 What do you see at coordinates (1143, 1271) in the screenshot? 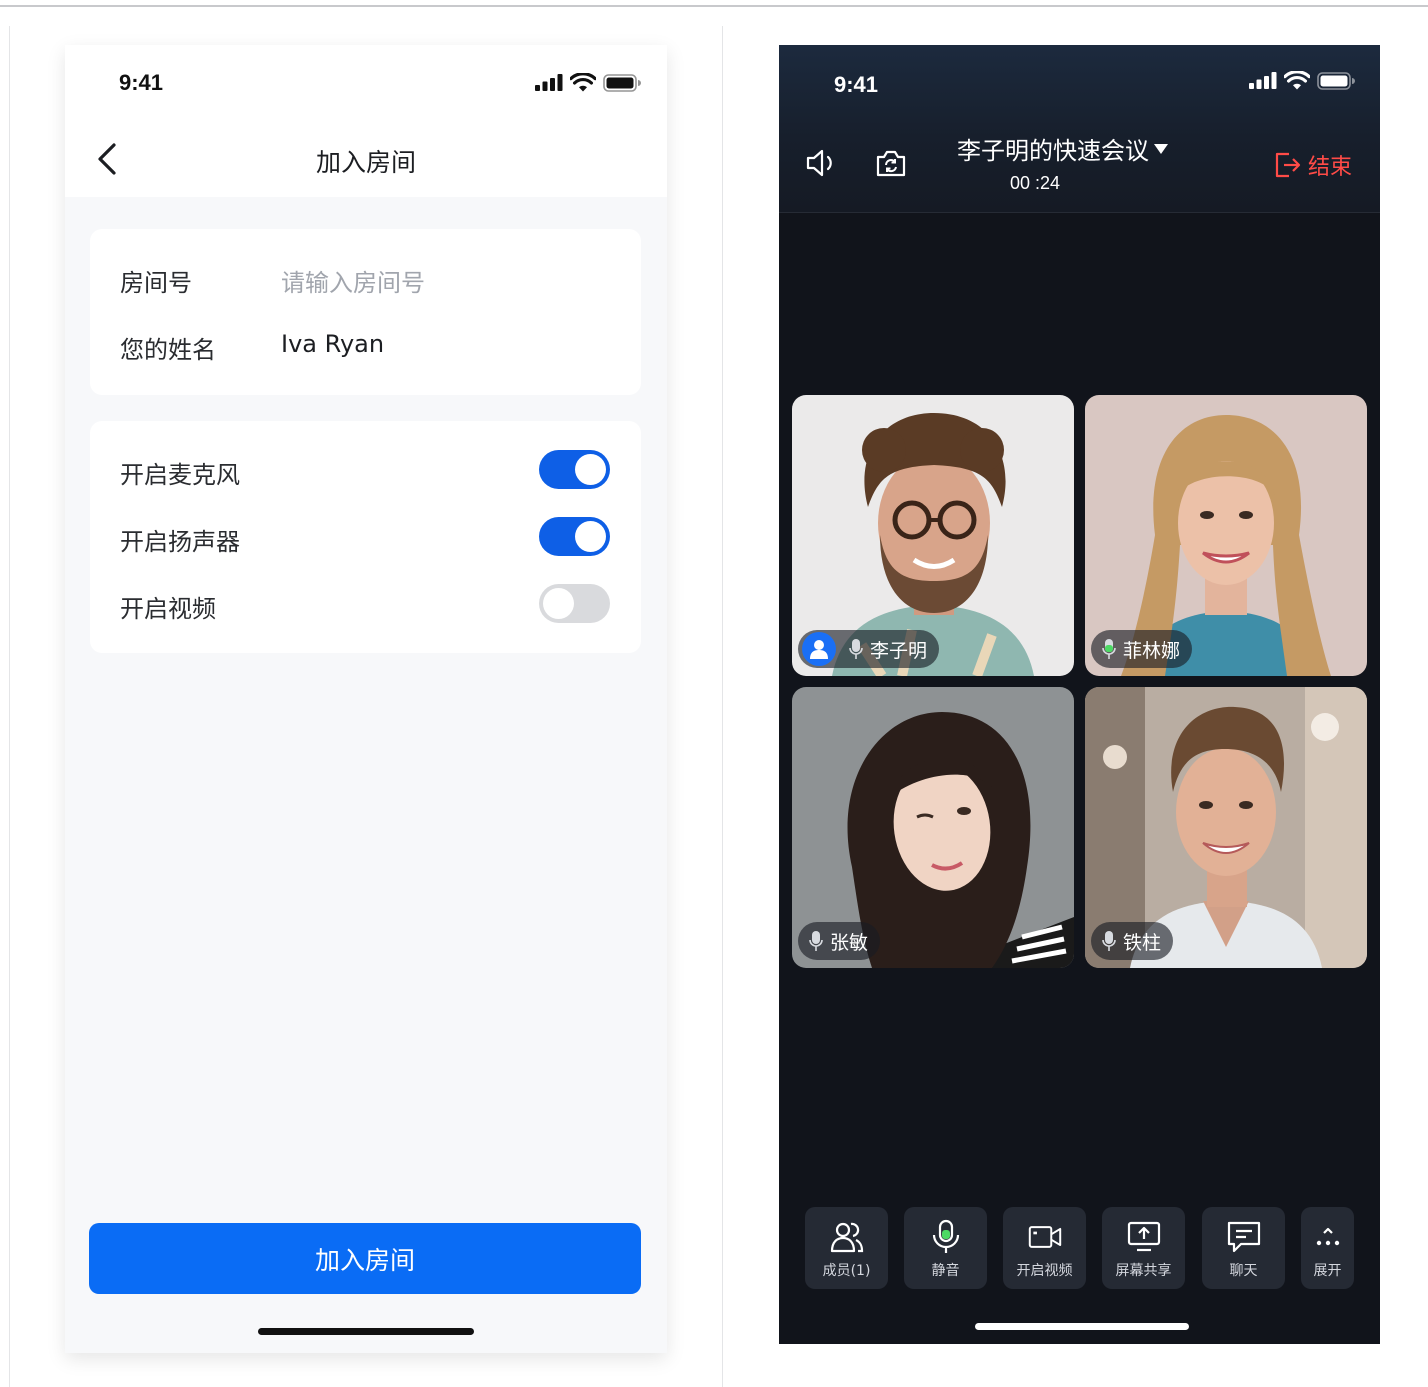
I see `screen-share-label: 屏幕共享` at bounding box center [1143, 1271].